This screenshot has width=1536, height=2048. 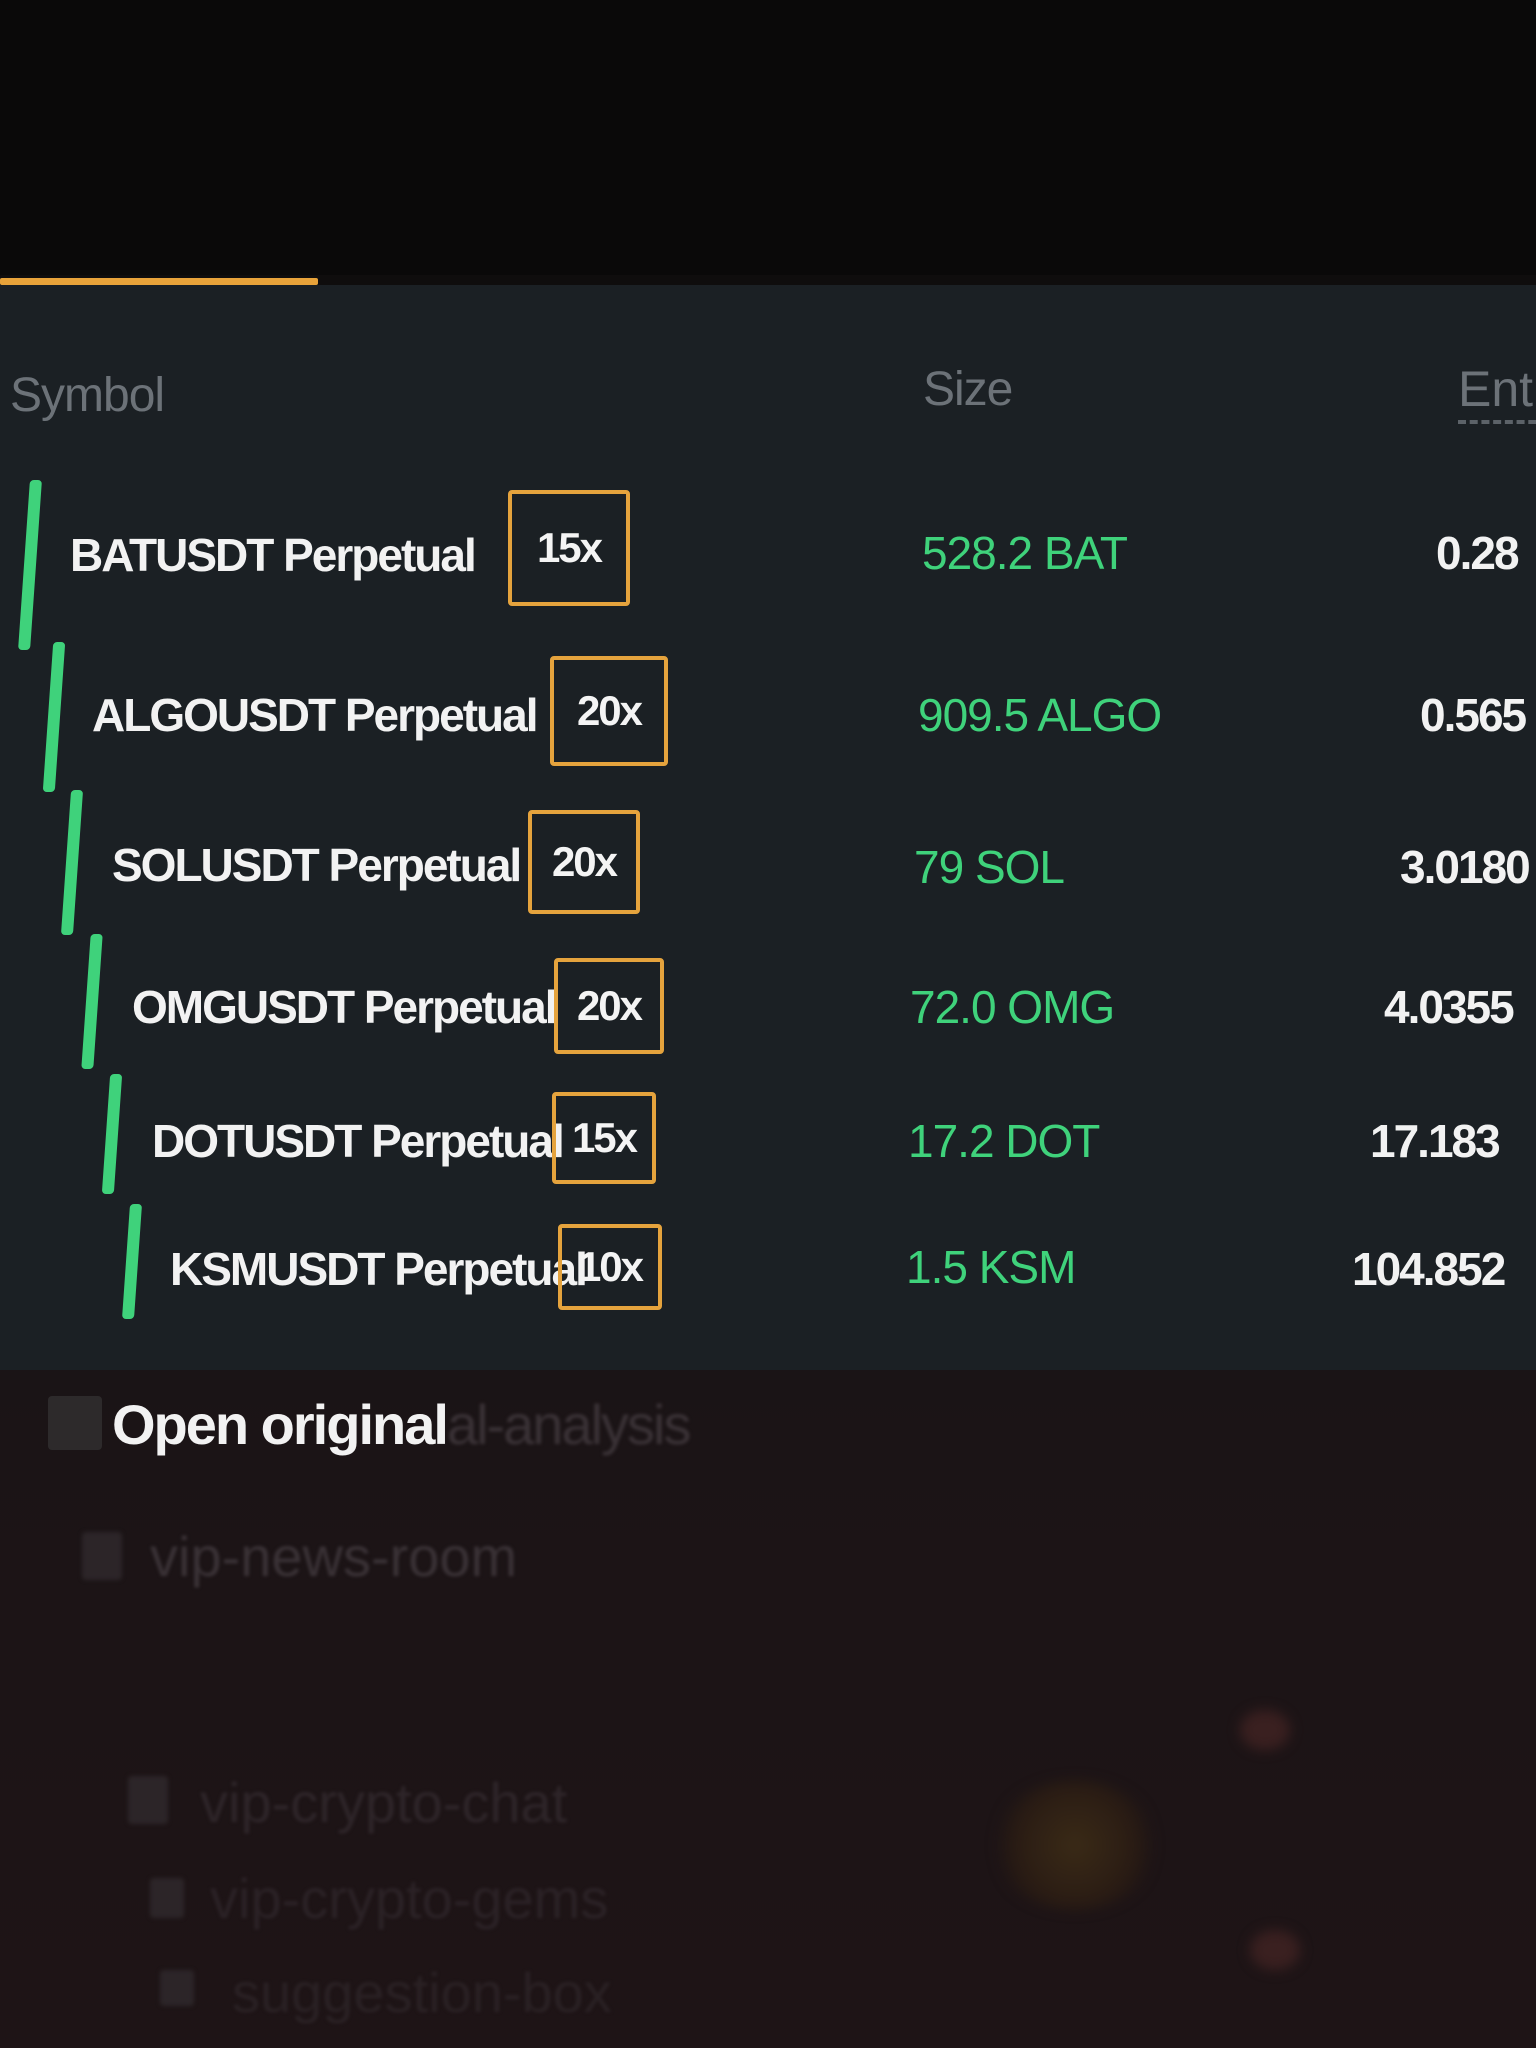 What do you see at coordinates (358, 1141) in the screenshot?
I see `symbol-label: DOTUSDT Perpetual` at bounding box center [358, 1141].